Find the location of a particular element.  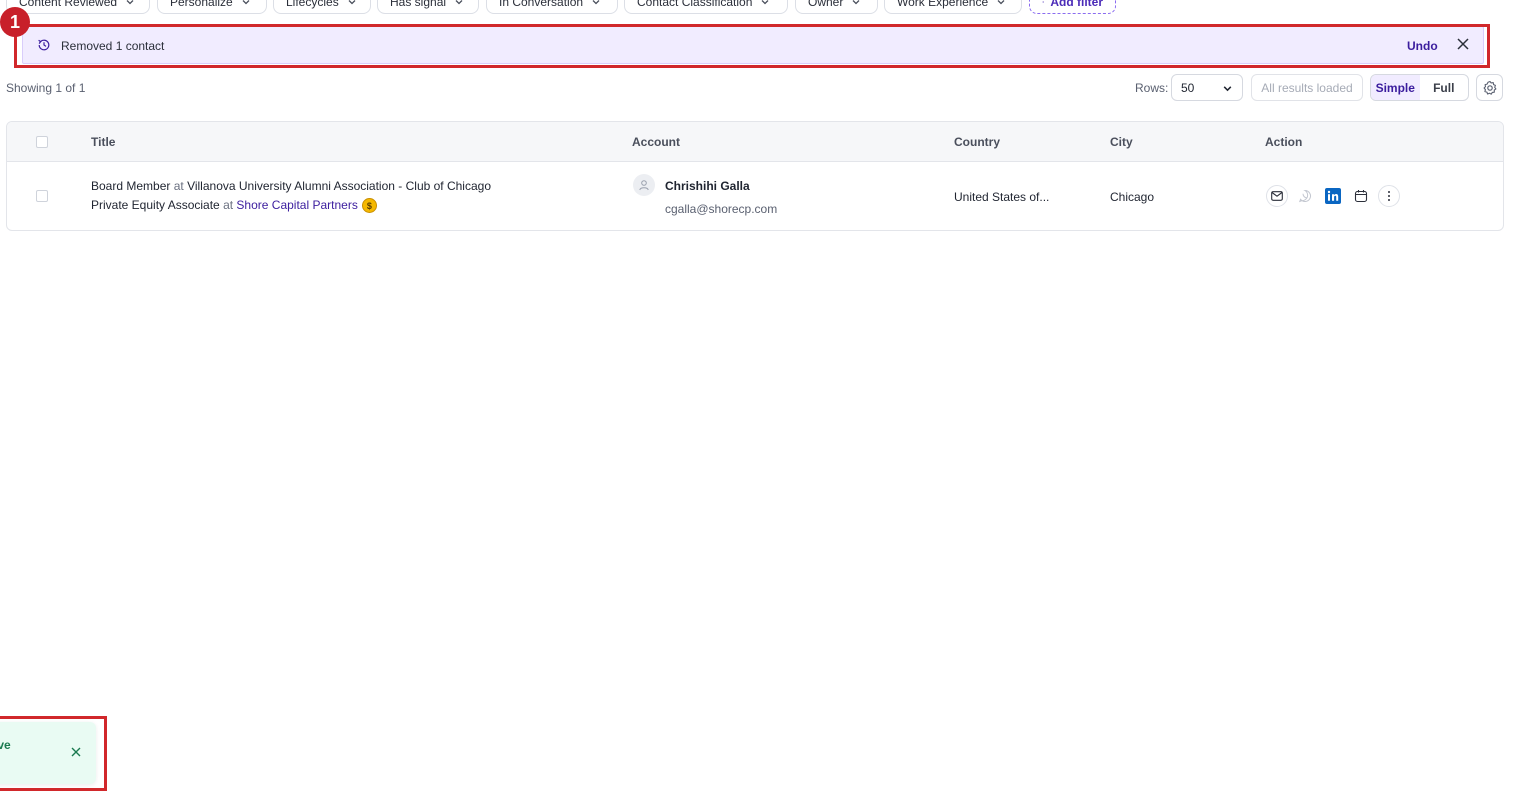

filter-label: Personalize is located at coordinates (201, 4).